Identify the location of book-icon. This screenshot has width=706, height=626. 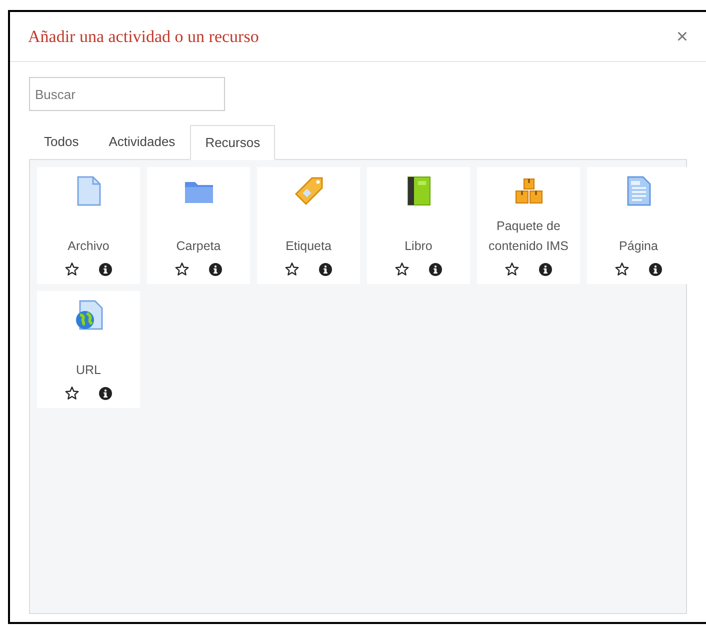
(418, 191).